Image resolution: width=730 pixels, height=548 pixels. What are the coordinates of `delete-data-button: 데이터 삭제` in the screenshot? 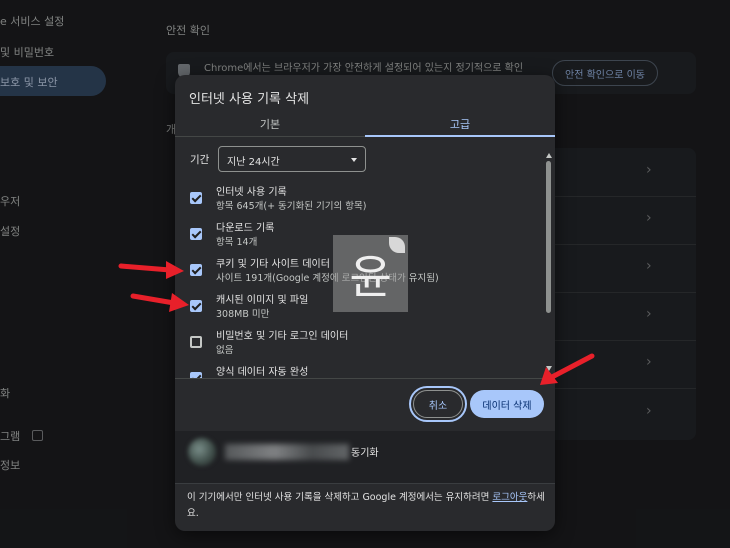 It's located at (507, 404).